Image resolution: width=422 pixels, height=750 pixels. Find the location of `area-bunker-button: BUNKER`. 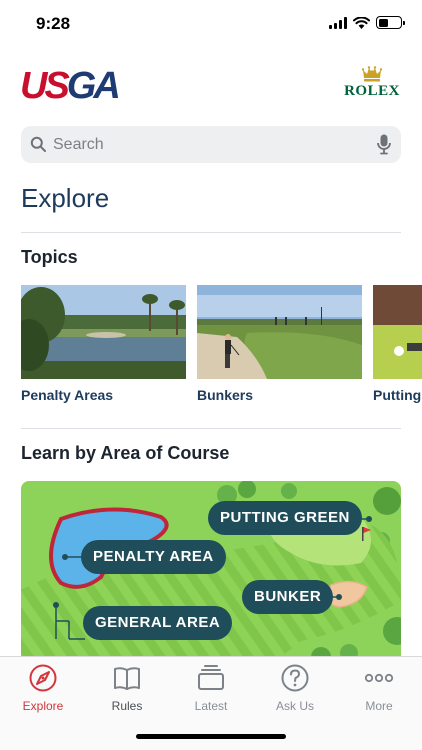

area-bunker-button: BUNKER is located at coordinates (288, 597).